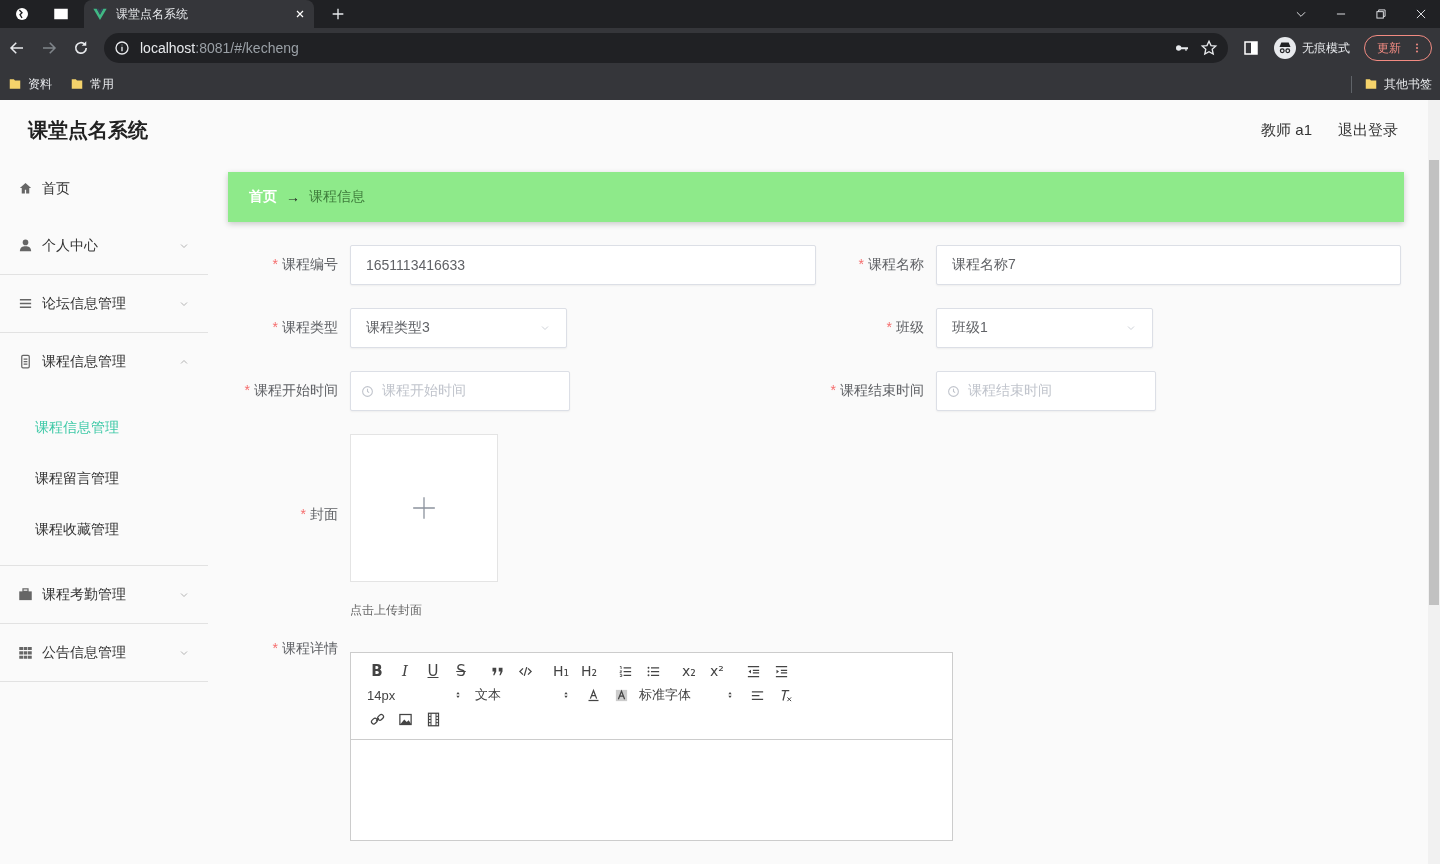 The height and width of the screenshot is (864, 1440). What do you see at coordinates (896, 264) in the screenshot?
I see `field-label: 课程名称` at bounding box center [896, 264].